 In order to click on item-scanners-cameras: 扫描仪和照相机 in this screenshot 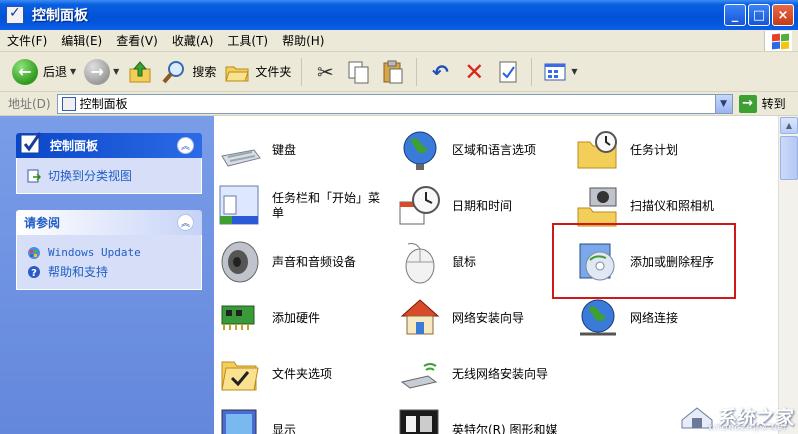, I will do `click(645, 206)`.